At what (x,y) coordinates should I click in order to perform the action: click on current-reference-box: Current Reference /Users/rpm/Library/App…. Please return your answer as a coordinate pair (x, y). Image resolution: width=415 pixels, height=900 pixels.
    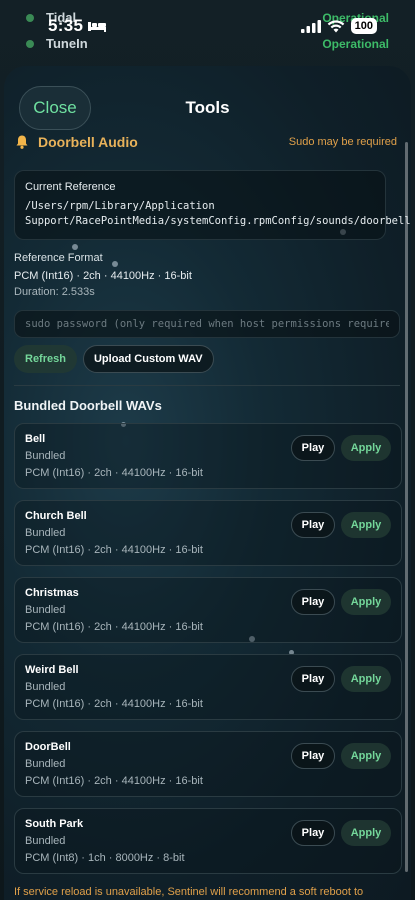
    Looking at the image, I should click on (212, 205).